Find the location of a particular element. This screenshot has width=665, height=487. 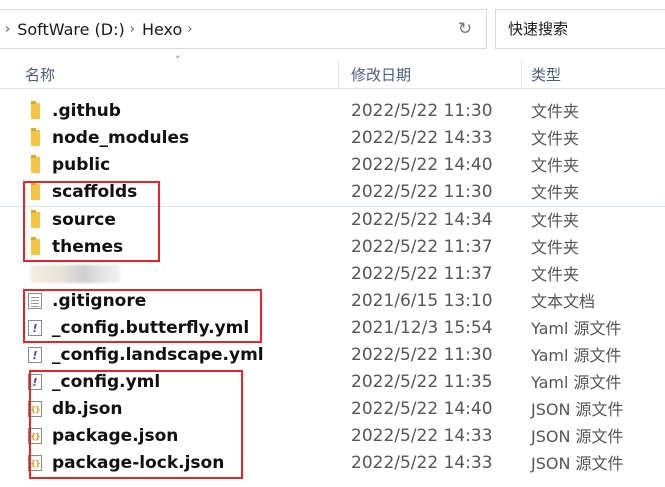

file-name: _config.yml is located at coordinates (106, 382).